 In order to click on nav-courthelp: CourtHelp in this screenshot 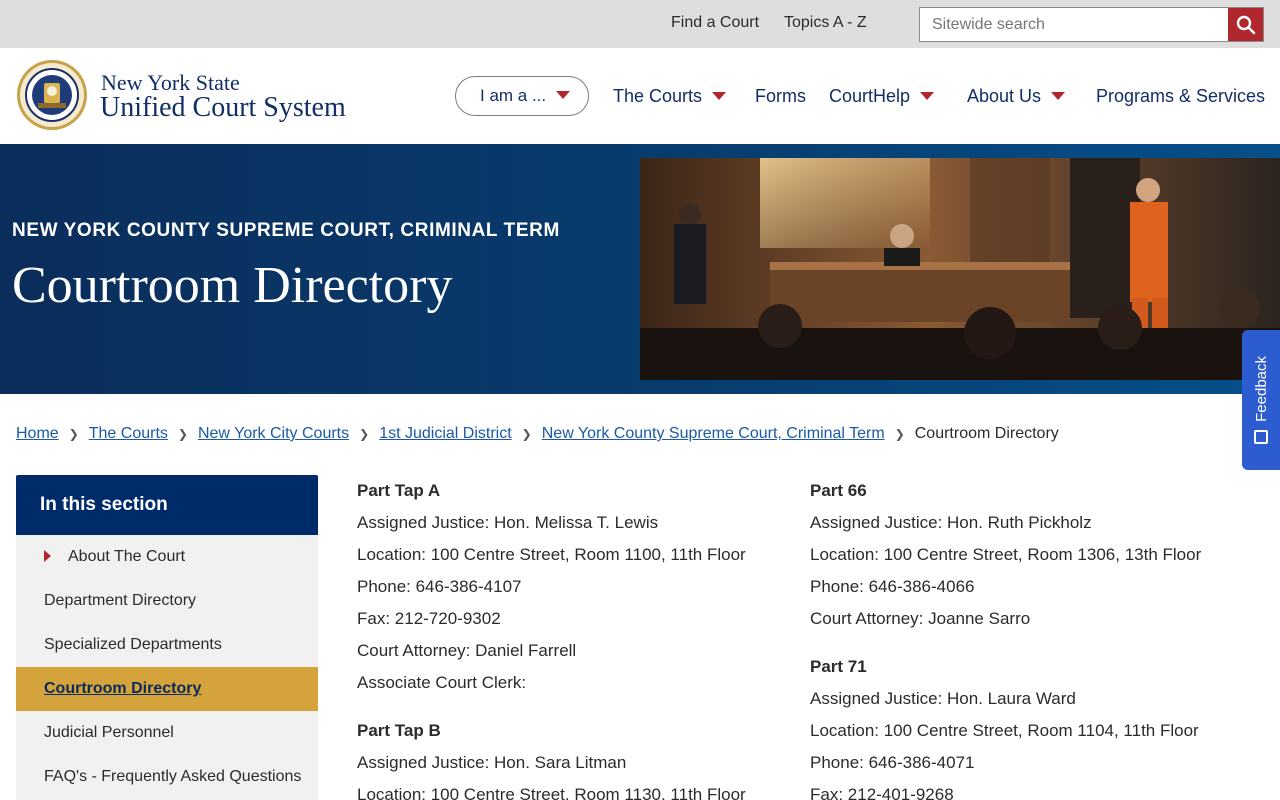, I will do `click(882, 96)`.